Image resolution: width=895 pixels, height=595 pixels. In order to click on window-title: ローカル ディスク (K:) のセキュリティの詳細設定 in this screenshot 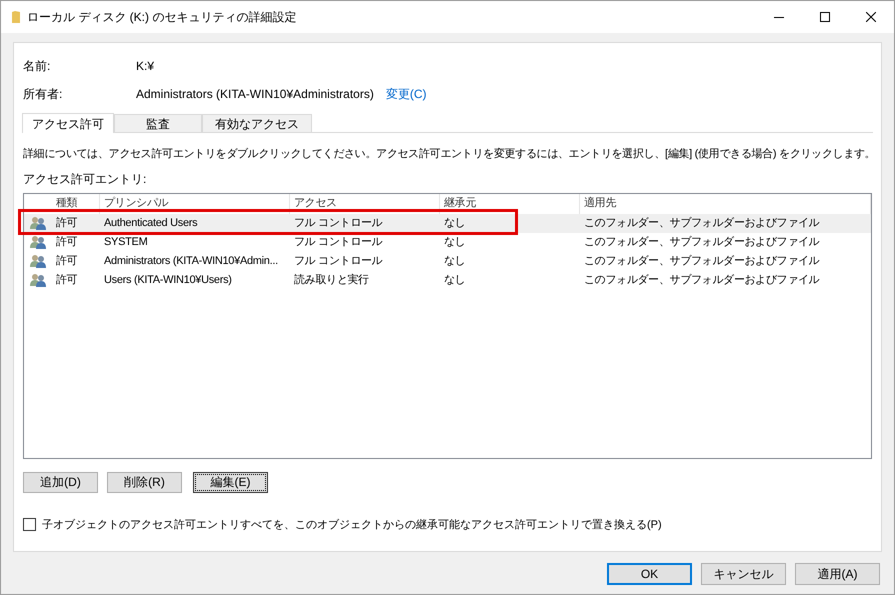, I will do `click(161, 17)`.